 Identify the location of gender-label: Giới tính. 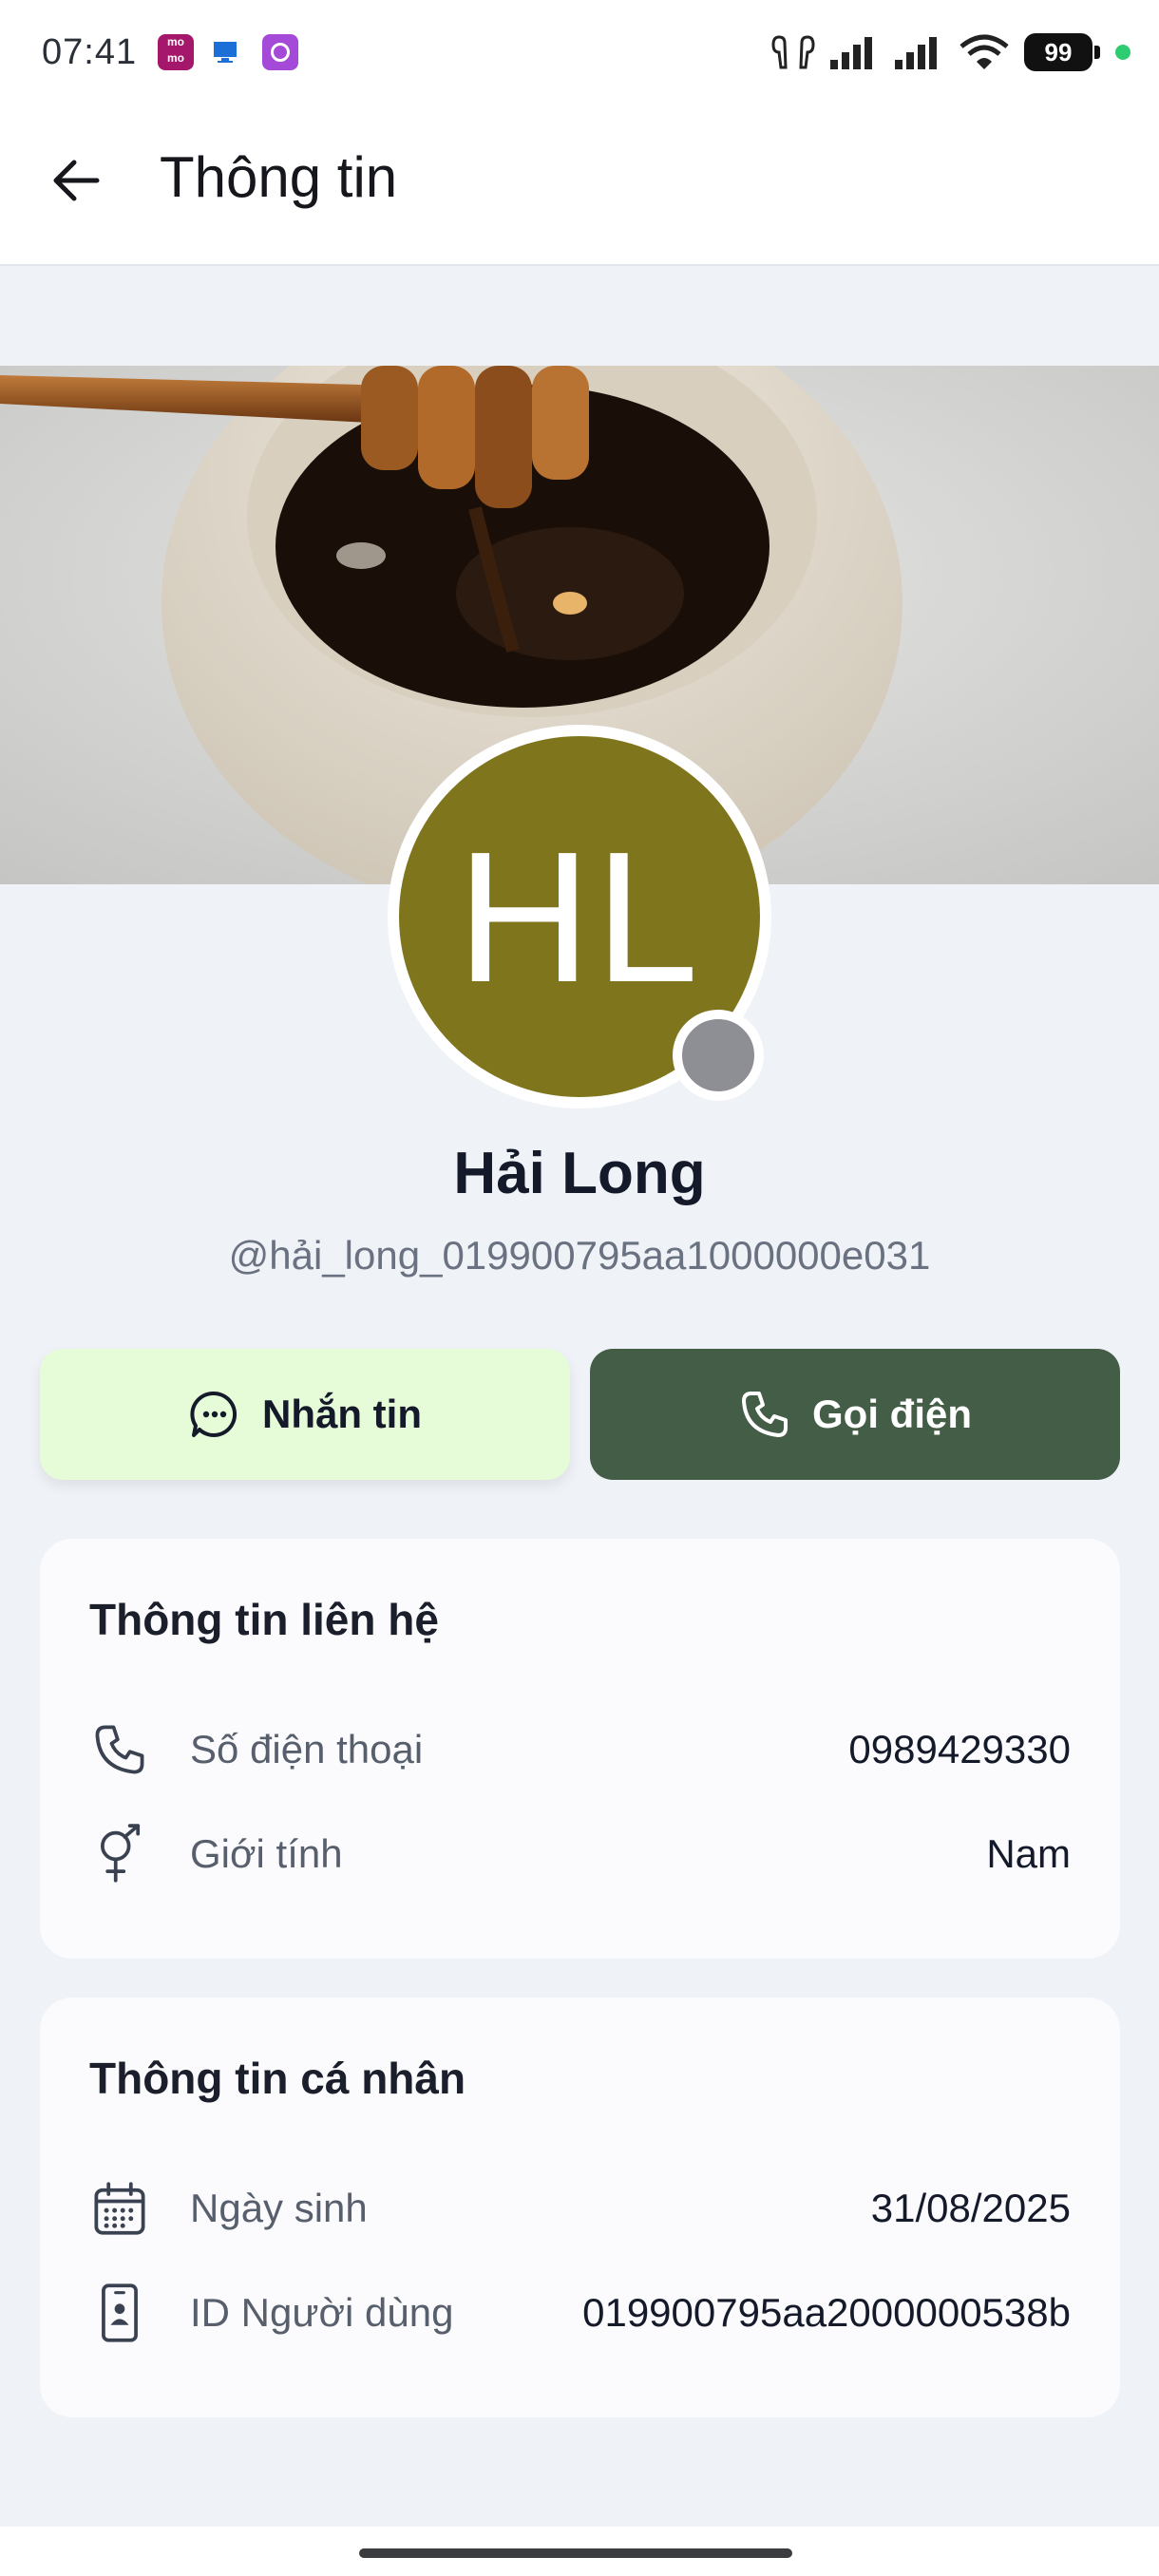
(266, 1853).